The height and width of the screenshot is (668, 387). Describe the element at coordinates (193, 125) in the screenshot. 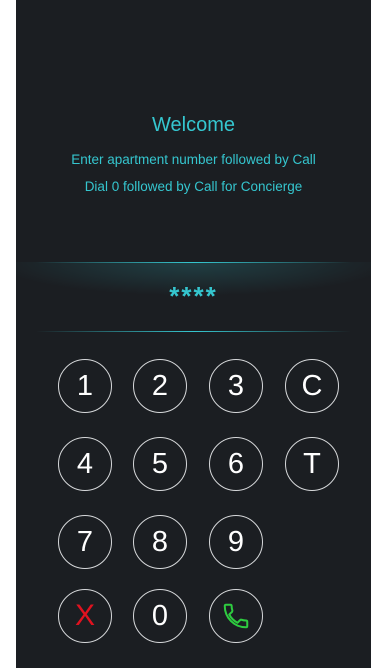

I see `welcome-title: Welcome` at that location.